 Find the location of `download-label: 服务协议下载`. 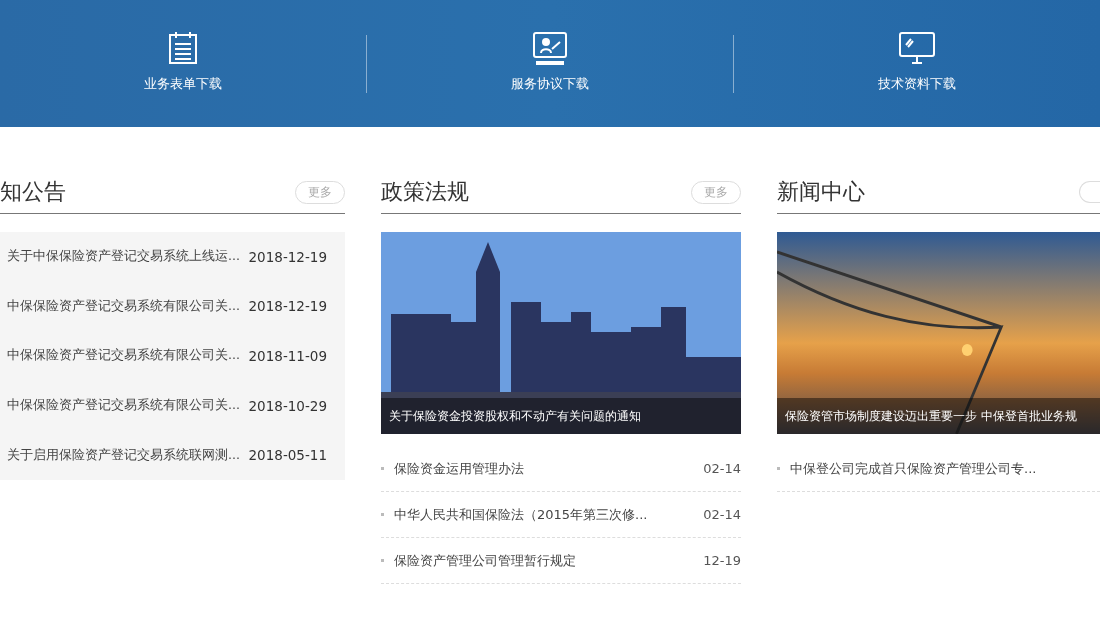

download-label: 服务协议下载 is located at coordinates (550, 83).